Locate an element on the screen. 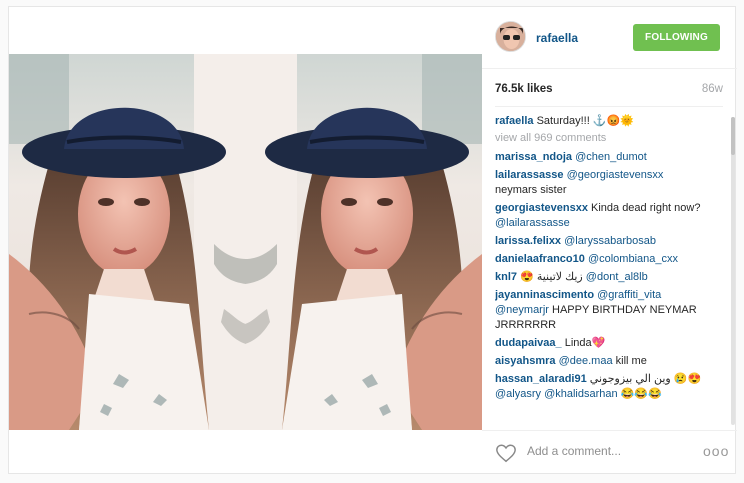  likes-count: 76.5k likes is located at coordinates (524, 89).